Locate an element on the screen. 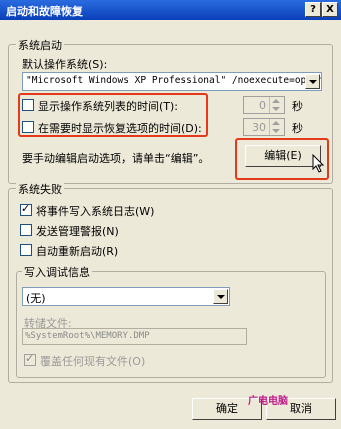 The height and width of the screenshot is (429, 341). cancel-button-label: 取消 is located at coordinates (301, 408).